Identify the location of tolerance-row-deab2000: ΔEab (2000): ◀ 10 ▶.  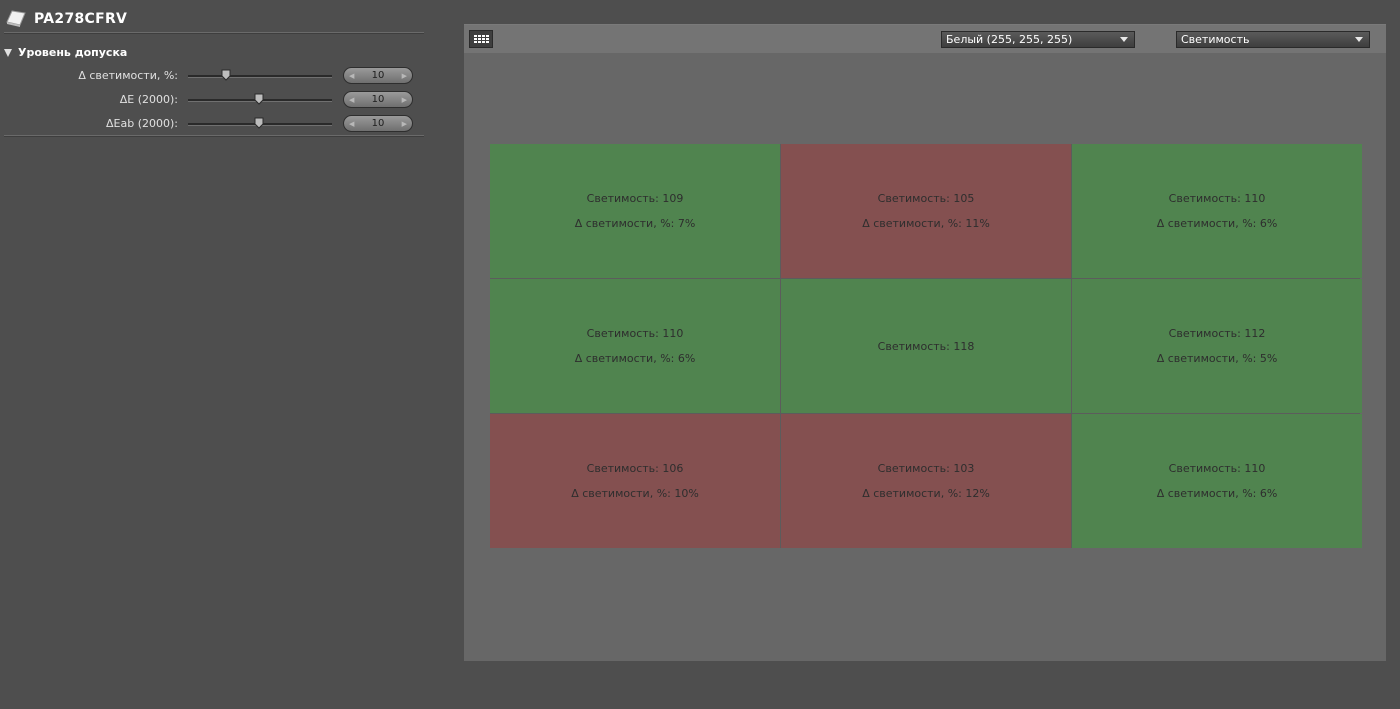
(210, 124).